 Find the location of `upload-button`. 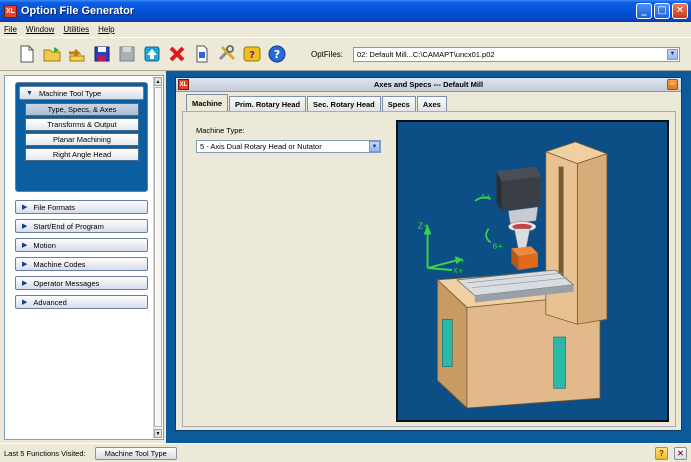

upload-button is located at coordinates (152, 54).